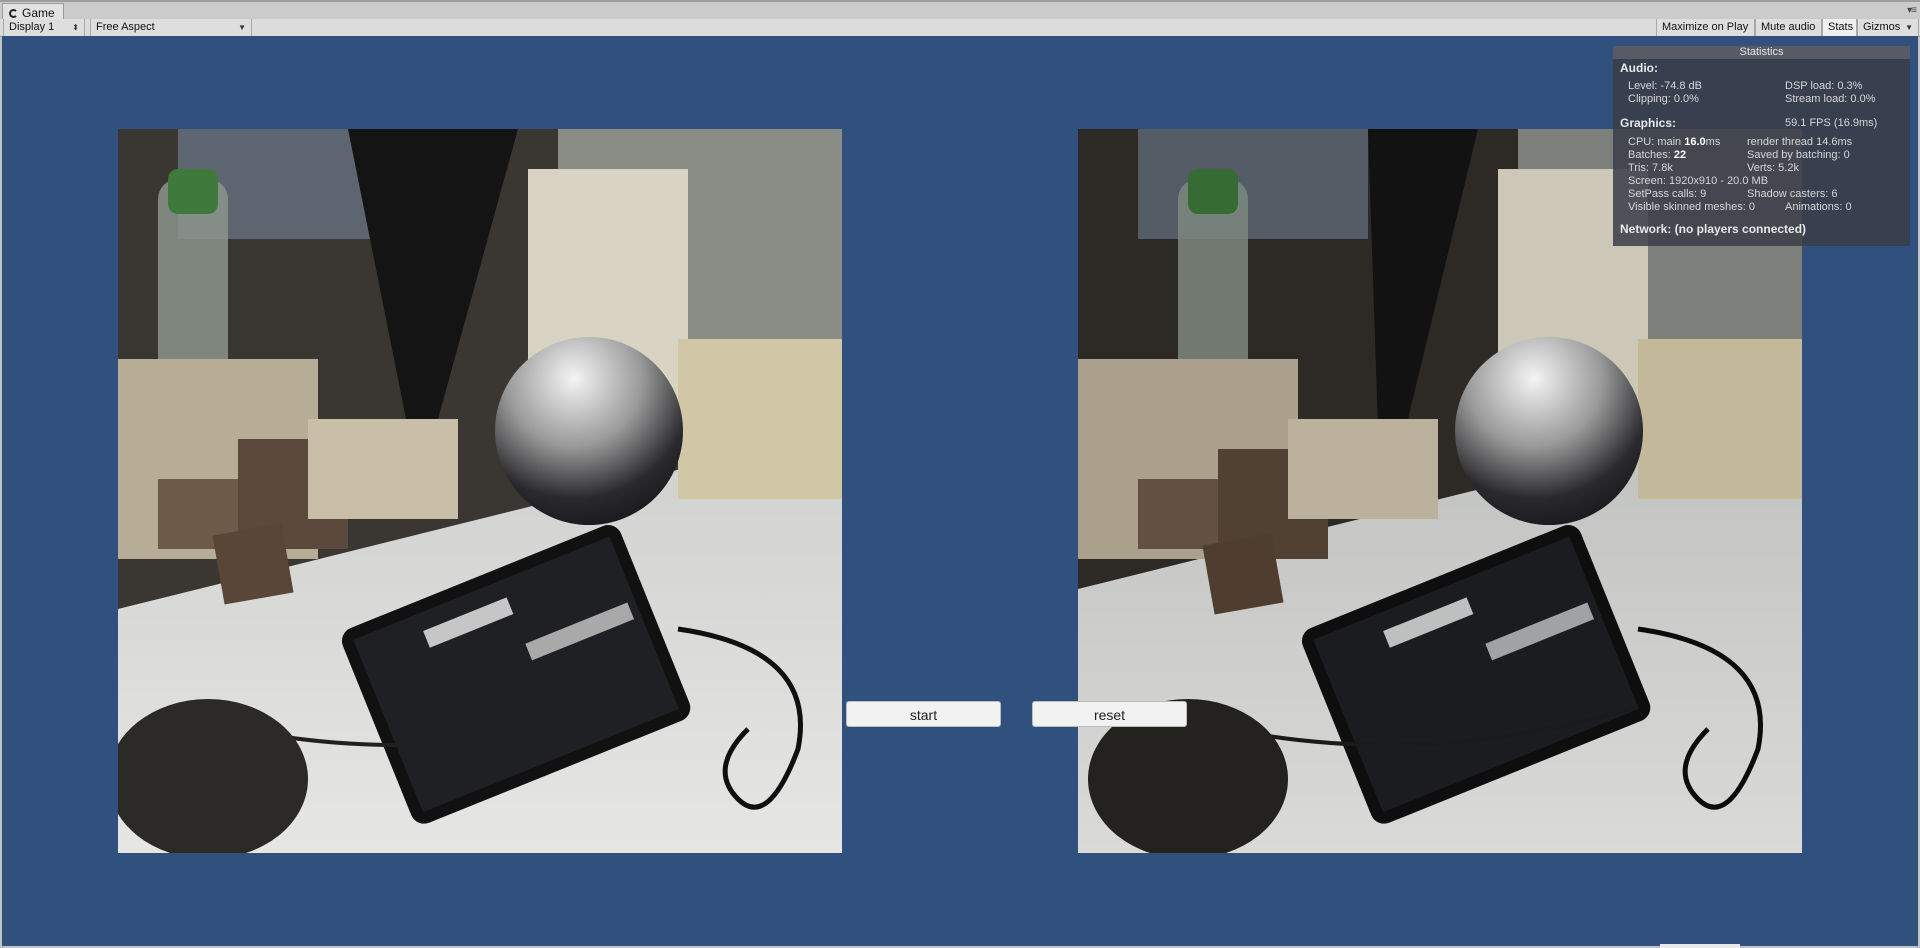  I want to click on audio-level: Level: -74.8 dB, so click(1665, 86).